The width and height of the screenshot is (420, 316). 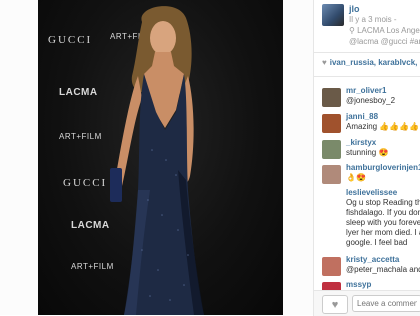 What do you see at coordinates (353, 30) in the screenshot?
I see `pin-icon: ⚲` at bounding box center [353, 30].